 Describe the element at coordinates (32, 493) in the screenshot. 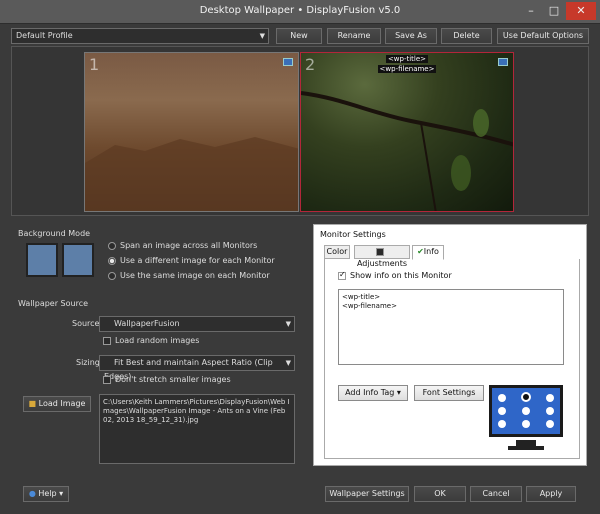

I see `help-icon: ●` at that location.